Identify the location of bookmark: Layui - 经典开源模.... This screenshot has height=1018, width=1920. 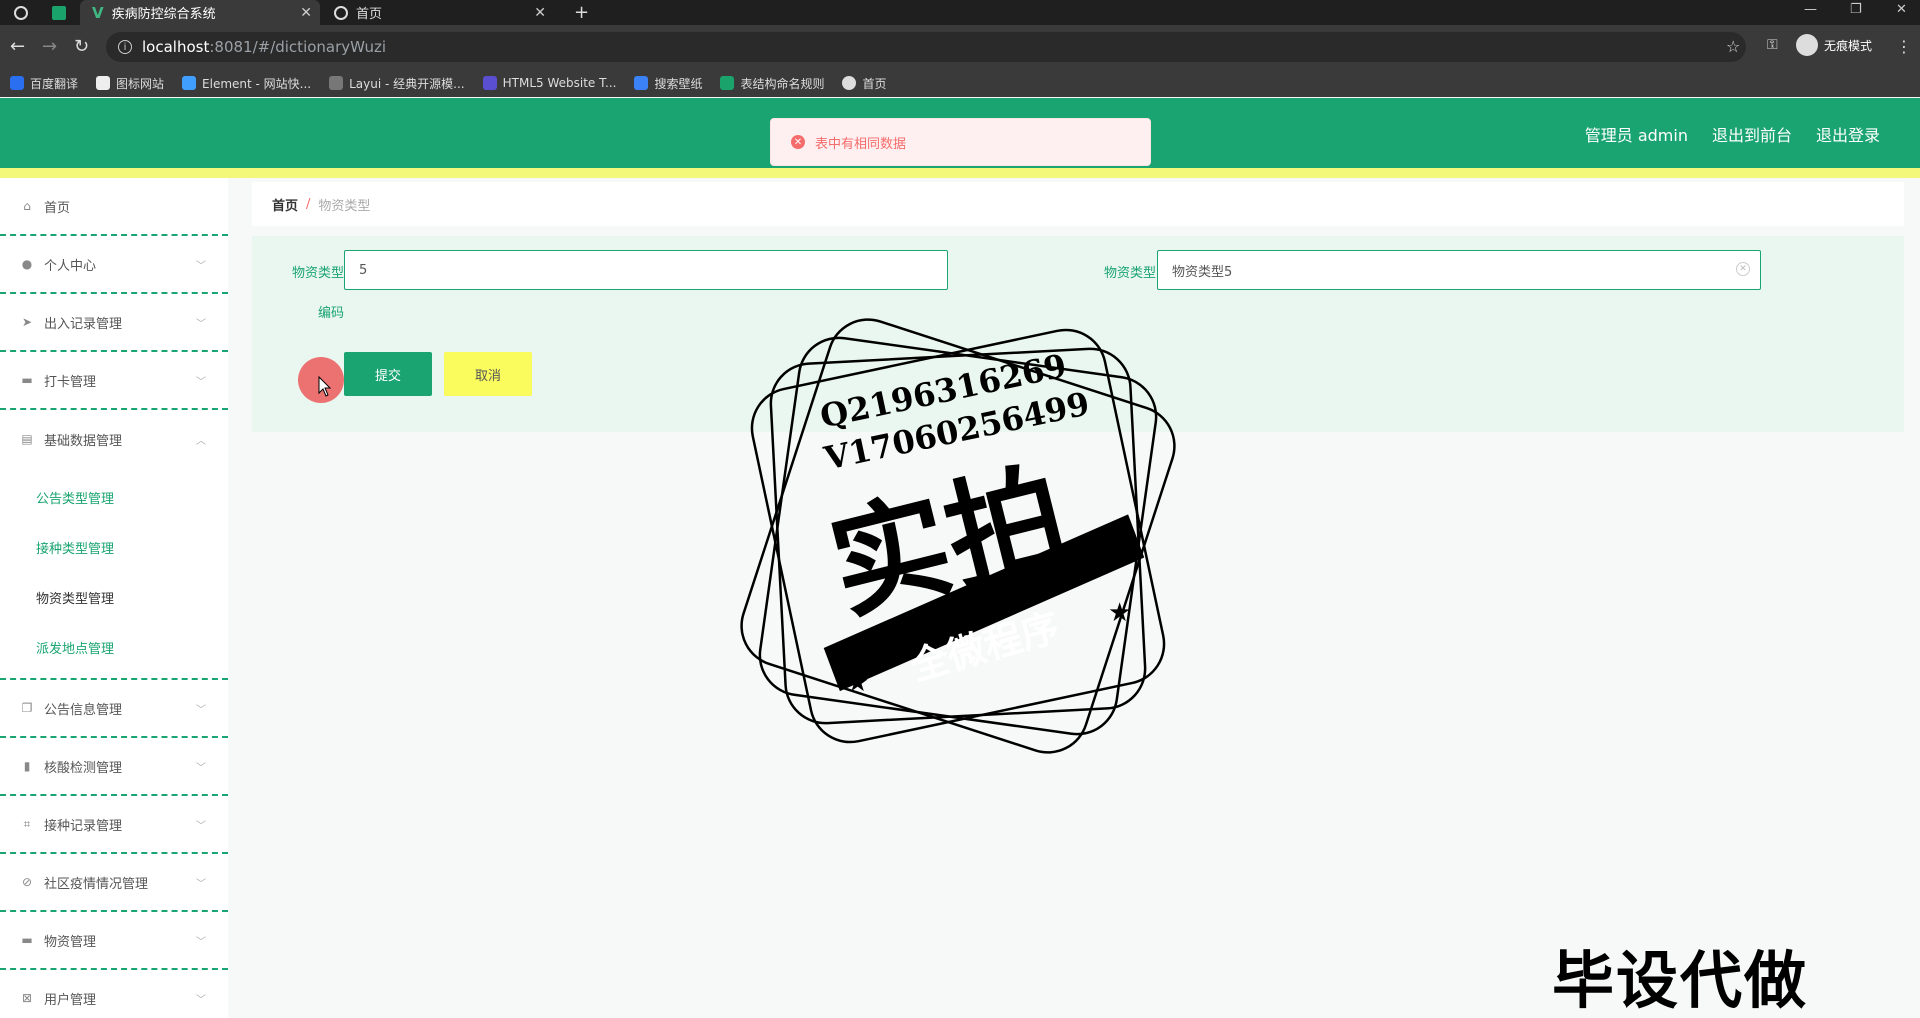
(397, 83).